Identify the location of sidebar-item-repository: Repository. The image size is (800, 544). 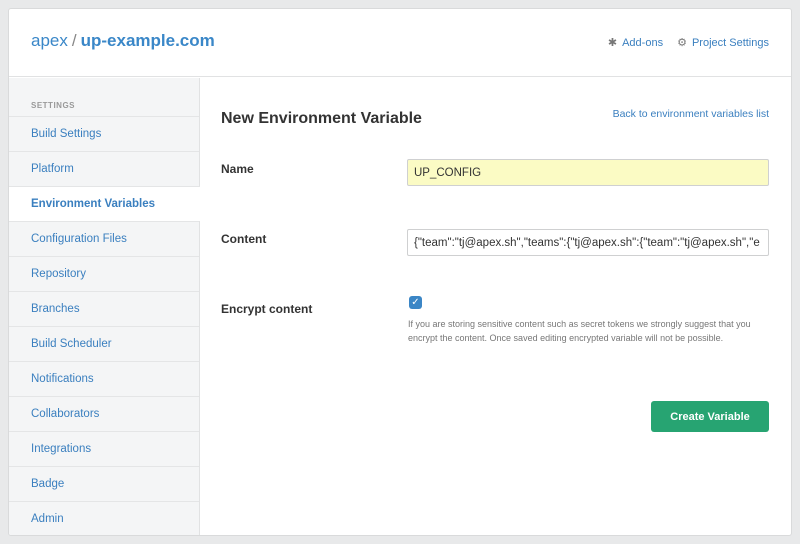
(104, 273).